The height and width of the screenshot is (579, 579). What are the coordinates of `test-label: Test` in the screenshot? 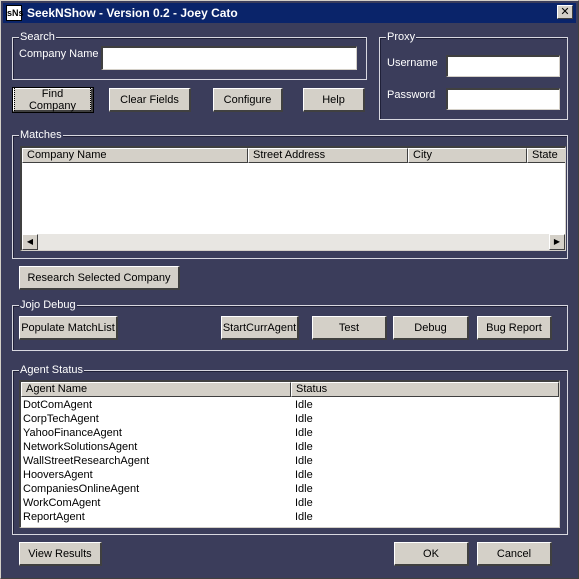 It's located at (349, 327).